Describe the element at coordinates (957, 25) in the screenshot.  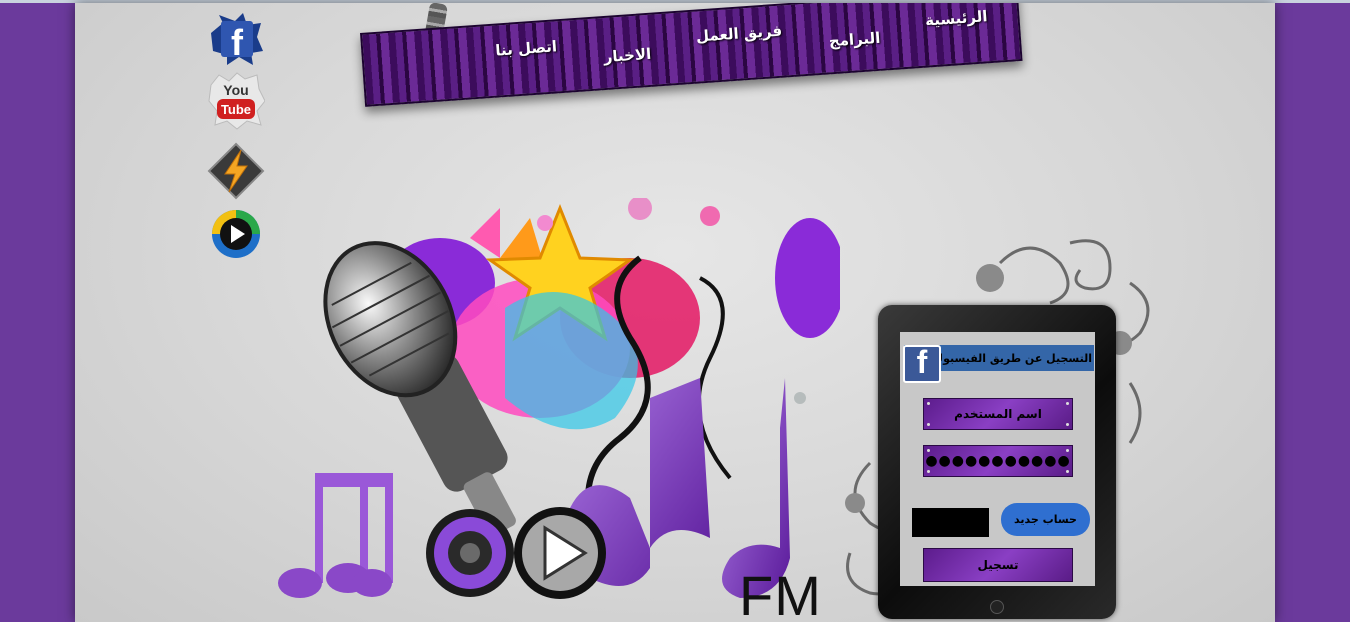
I see `nav-item-home: الرئيسية` at that location.